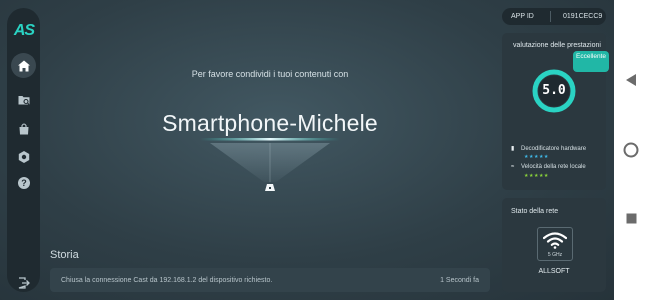 The height and width of the screenshot is (300, 650). I want to click on metric-label: Velocità della rete locale, so click(553, 167).